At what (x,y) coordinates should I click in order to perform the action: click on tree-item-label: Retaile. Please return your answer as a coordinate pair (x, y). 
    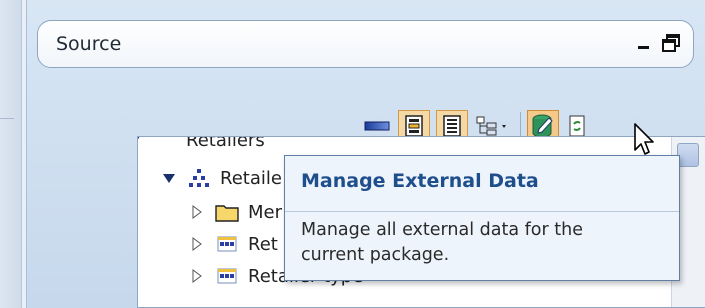
    Looking at the image, I should click on (251, 178).